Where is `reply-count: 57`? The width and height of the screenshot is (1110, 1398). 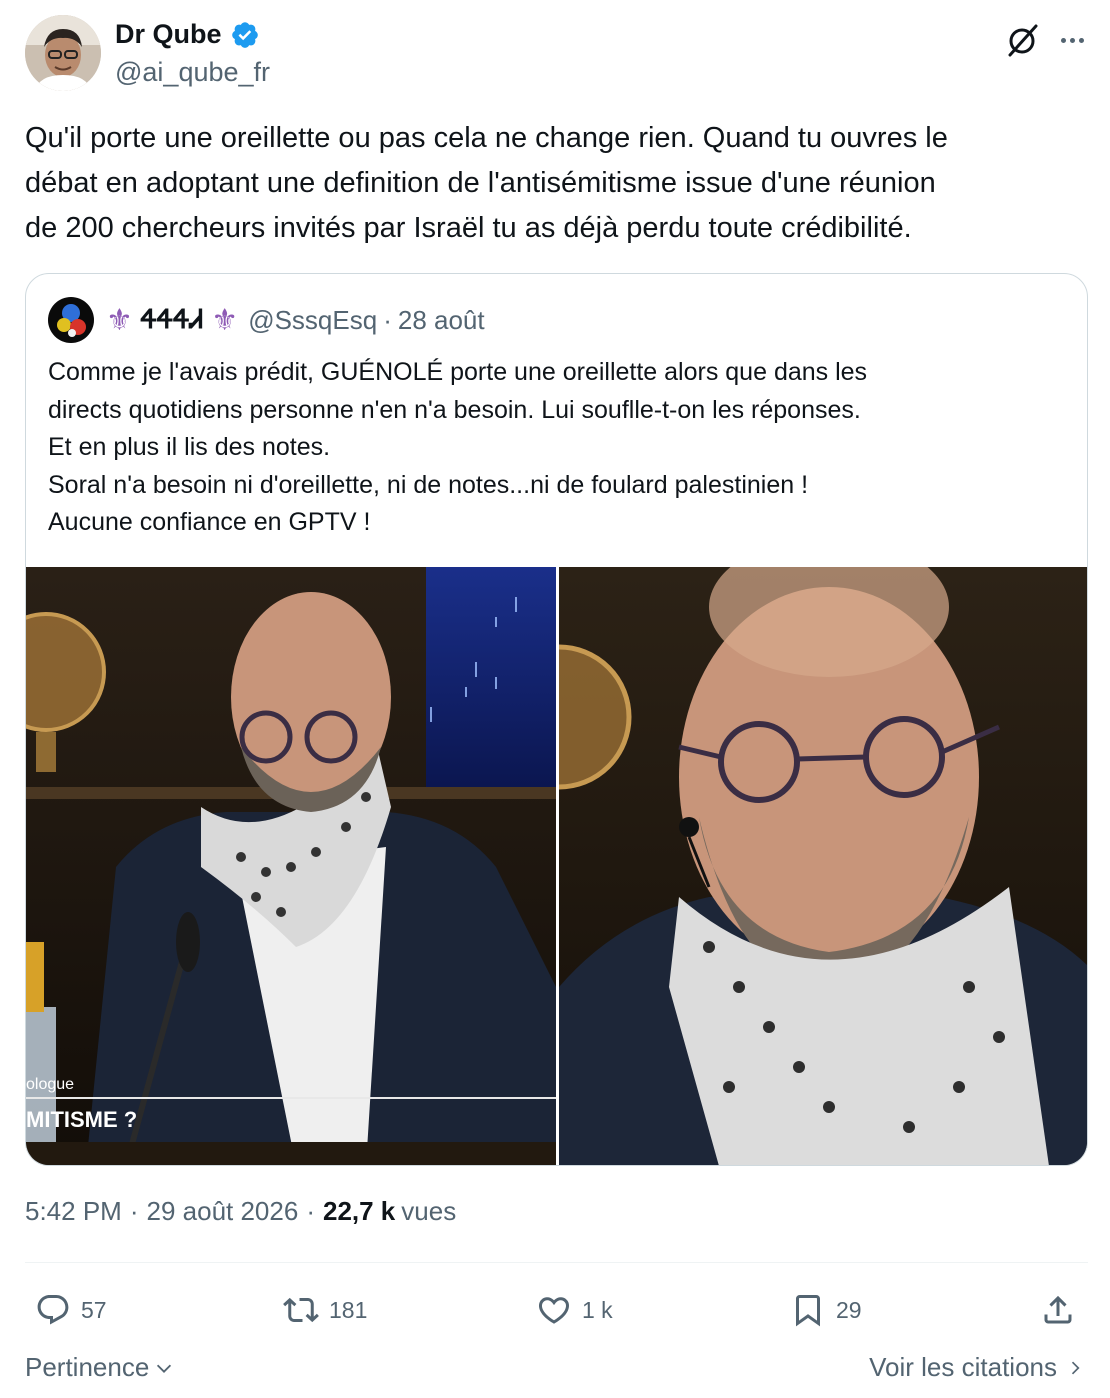 reply-count: 57 is located at coordinates (94, 1309).